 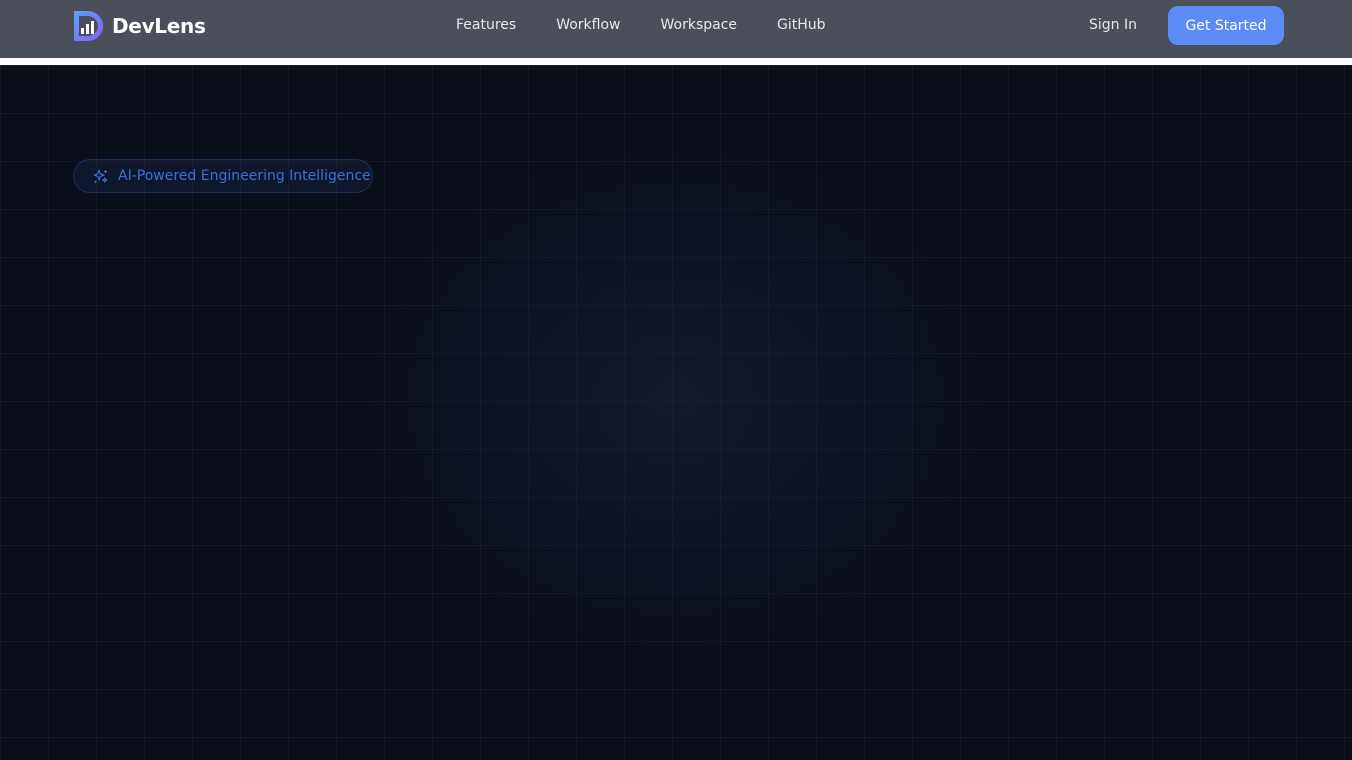 What do you see at coordinates (588, 25) in the screenshot?
I see `nav-link-workflow: Workflow` at bounding box center [588, 25].